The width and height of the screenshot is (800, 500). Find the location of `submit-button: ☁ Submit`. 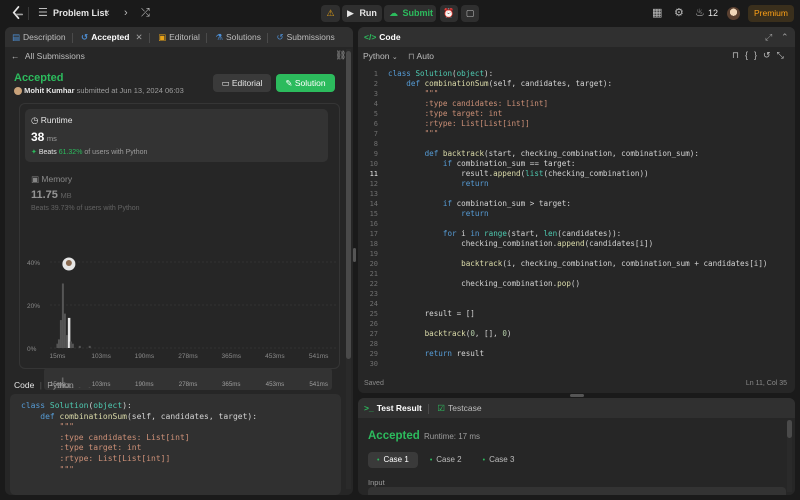

submit-button: ☁ Submit is located at coordinates (410, 13).